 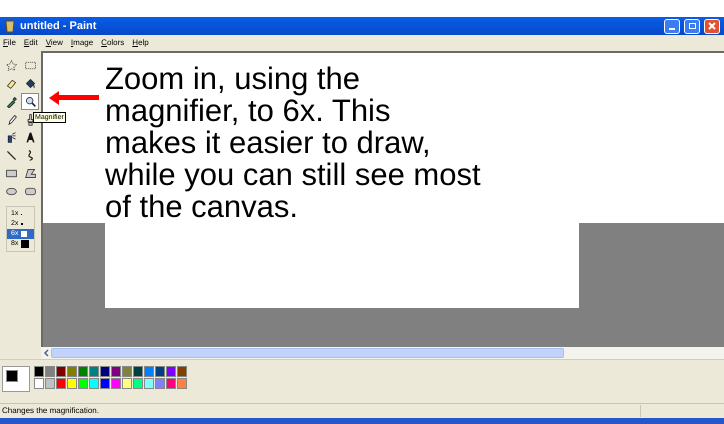 I want to click on canvas-text-line: makes it easier to draw,, so click(x=268, y=143).